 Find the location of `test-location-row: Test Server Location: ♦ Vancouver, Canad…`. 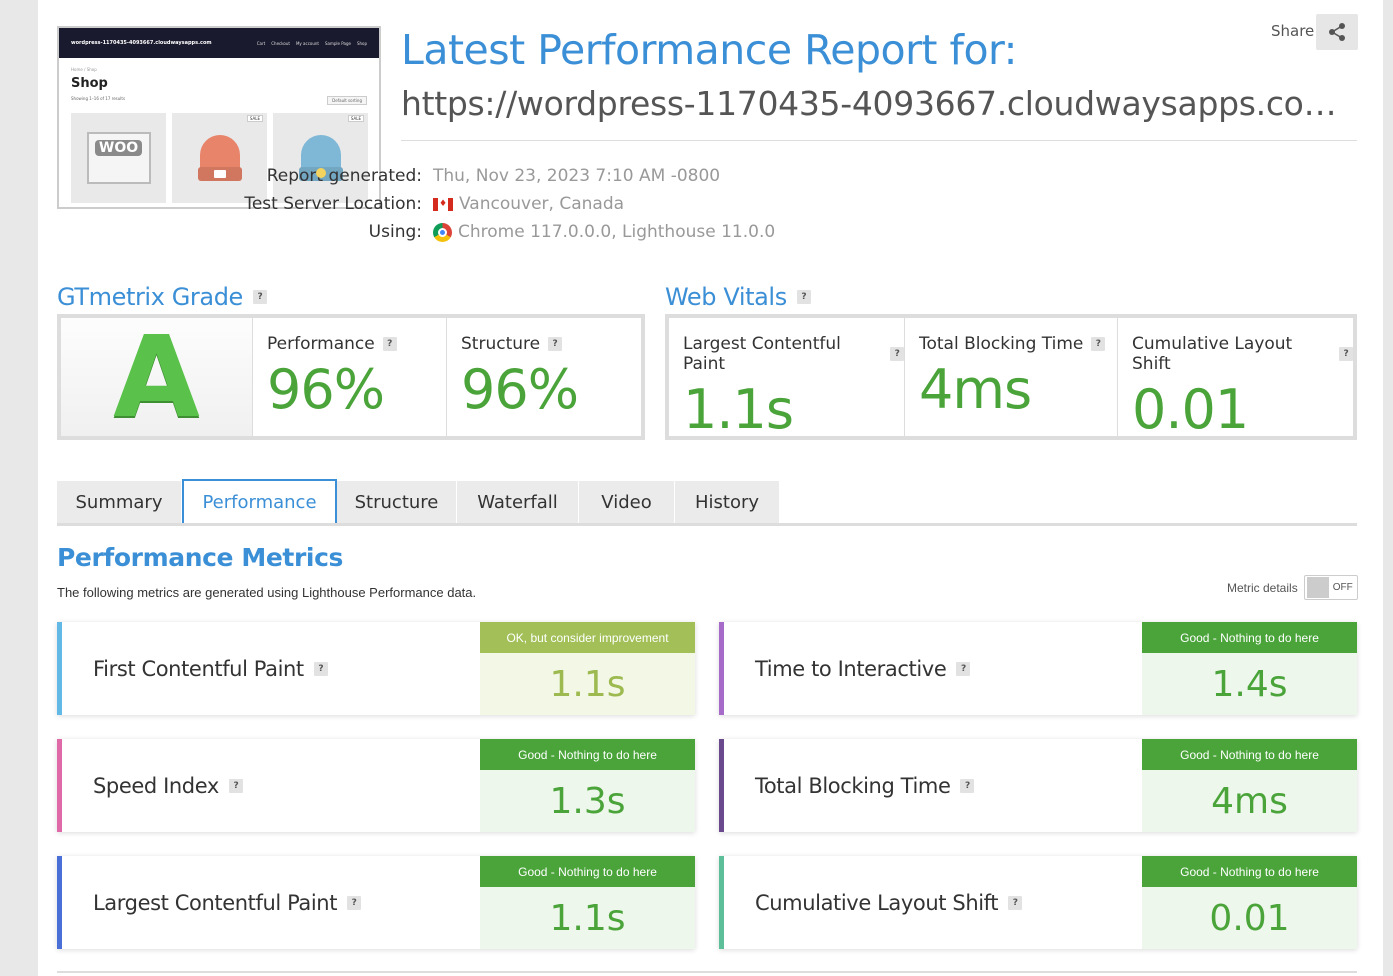

test-location-row: Test Server Location: ♦ Vancouver, Canad… is located at coordinates (387, 204).